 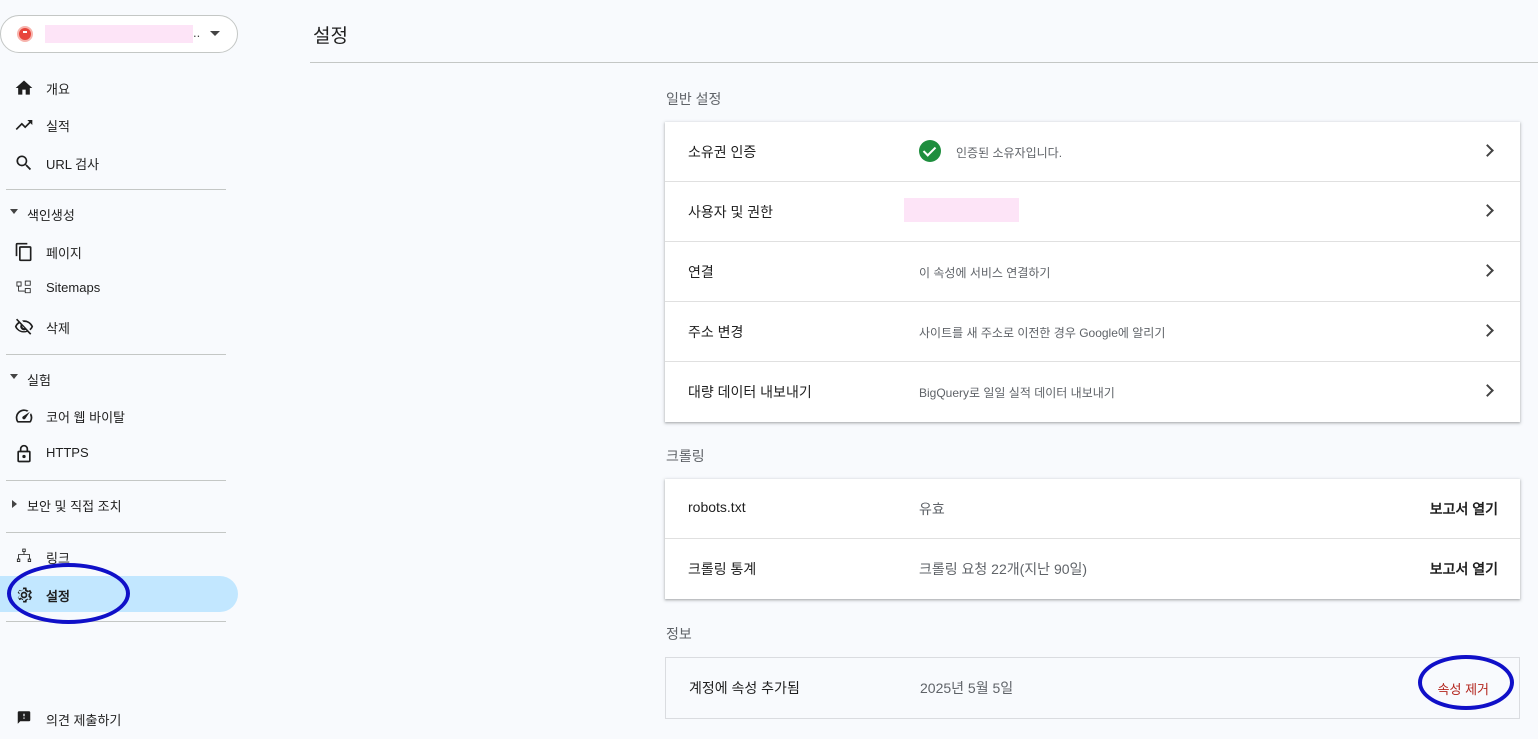 I want to click on row-value: 사이트를 새 주소로 이전한 경우 Google에 알리기, so click(x=1042, y=333).